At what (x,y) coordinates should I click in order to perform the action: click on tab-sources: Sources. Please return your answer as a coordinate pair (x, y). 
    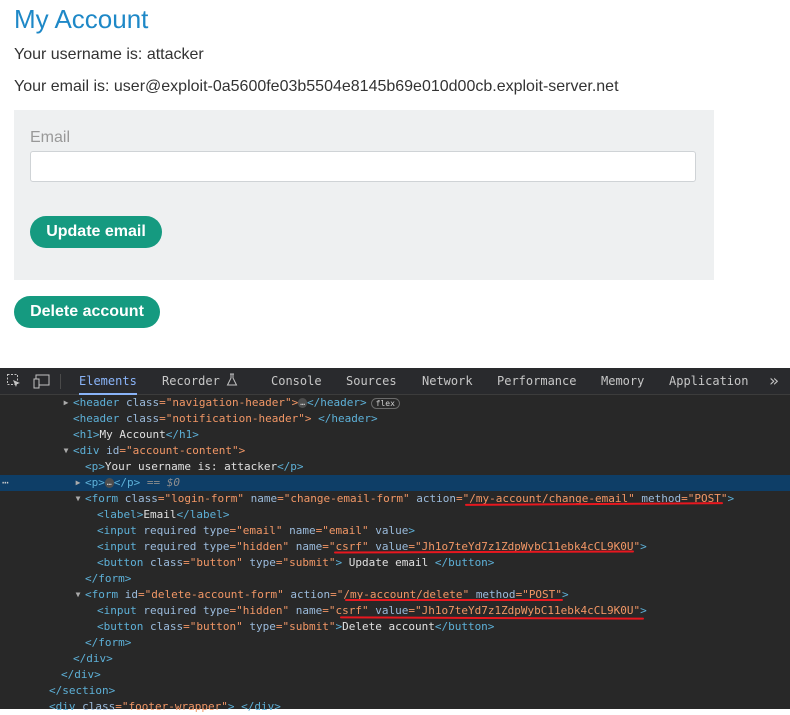
    Looking at the image, I should click on (371, 381).